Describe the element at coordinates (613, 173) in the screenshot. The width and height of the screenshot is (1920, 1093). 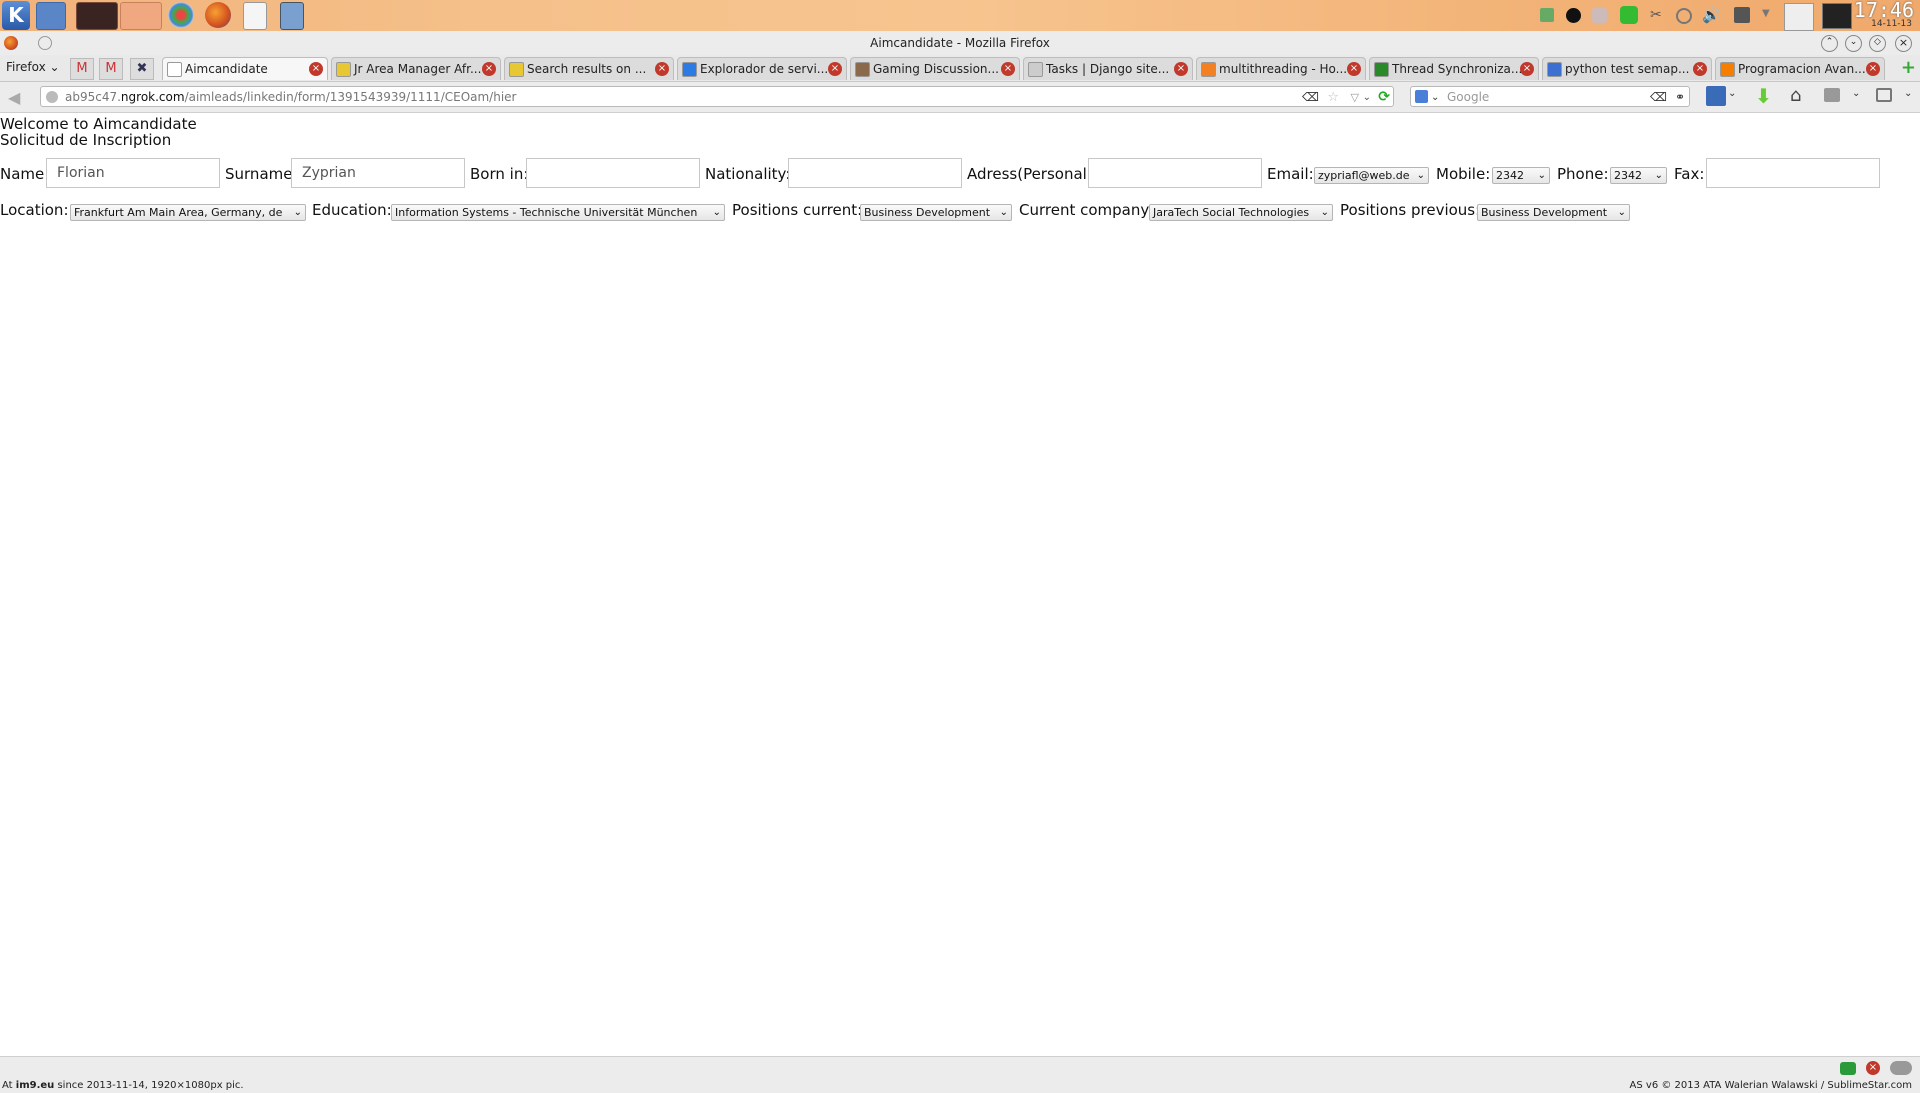
I see `born-in-input` at that location.